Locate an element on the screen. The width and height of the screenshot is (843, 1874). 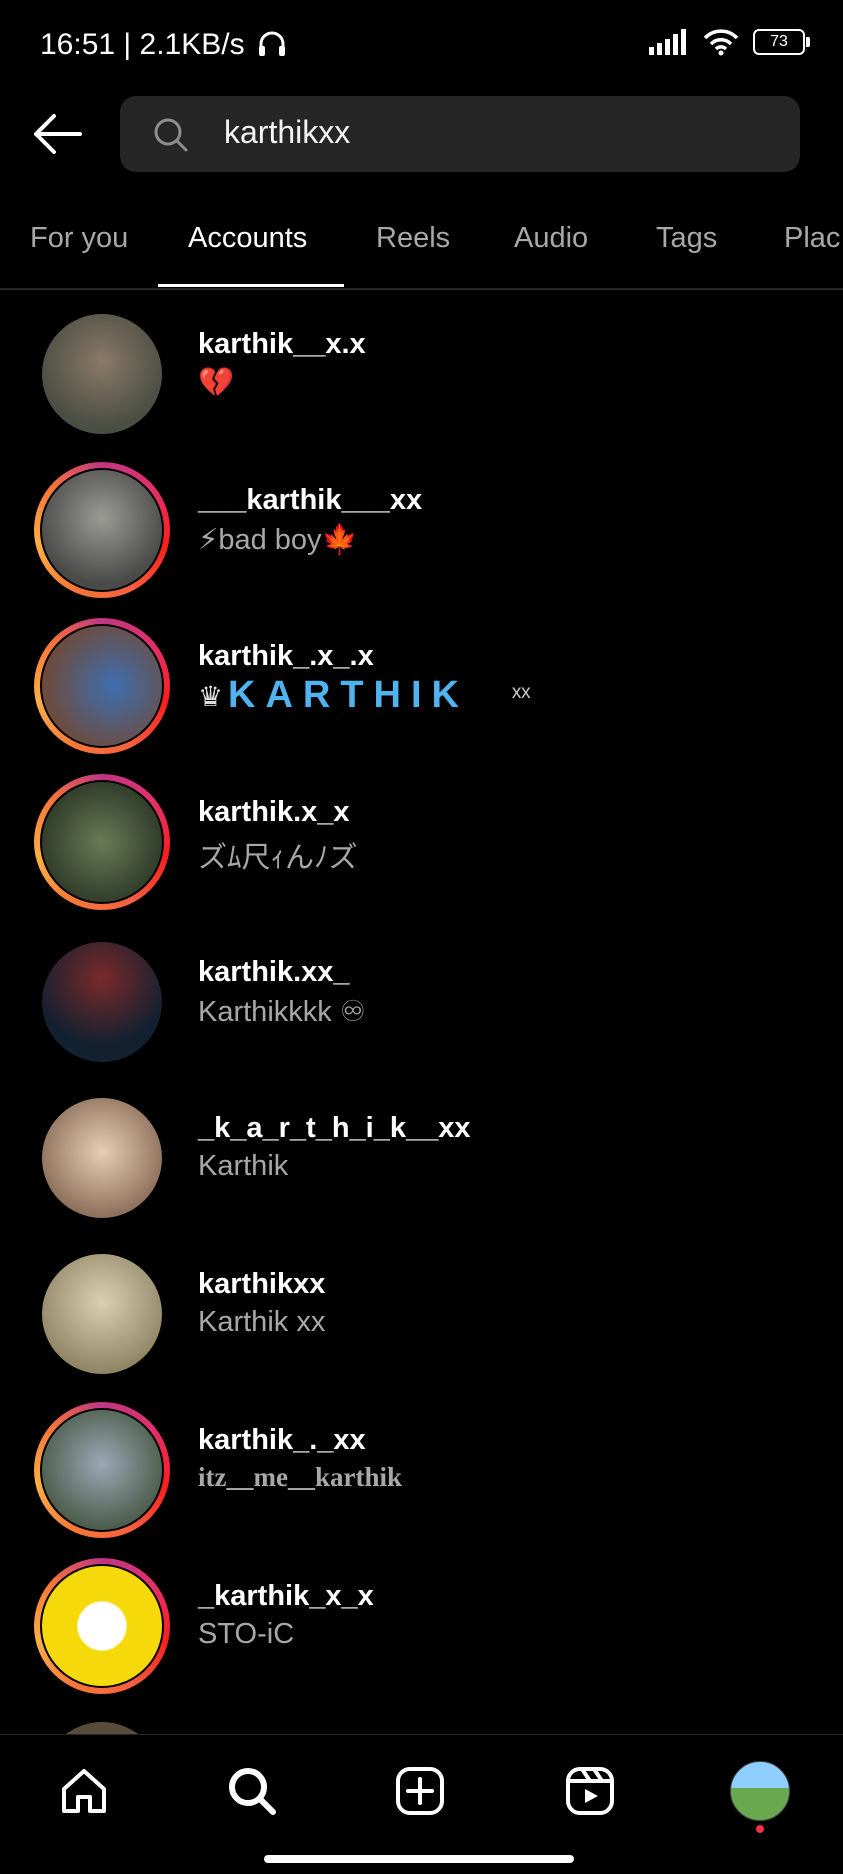
tab-accounts: Accounts is located at coordinates (247, 238).